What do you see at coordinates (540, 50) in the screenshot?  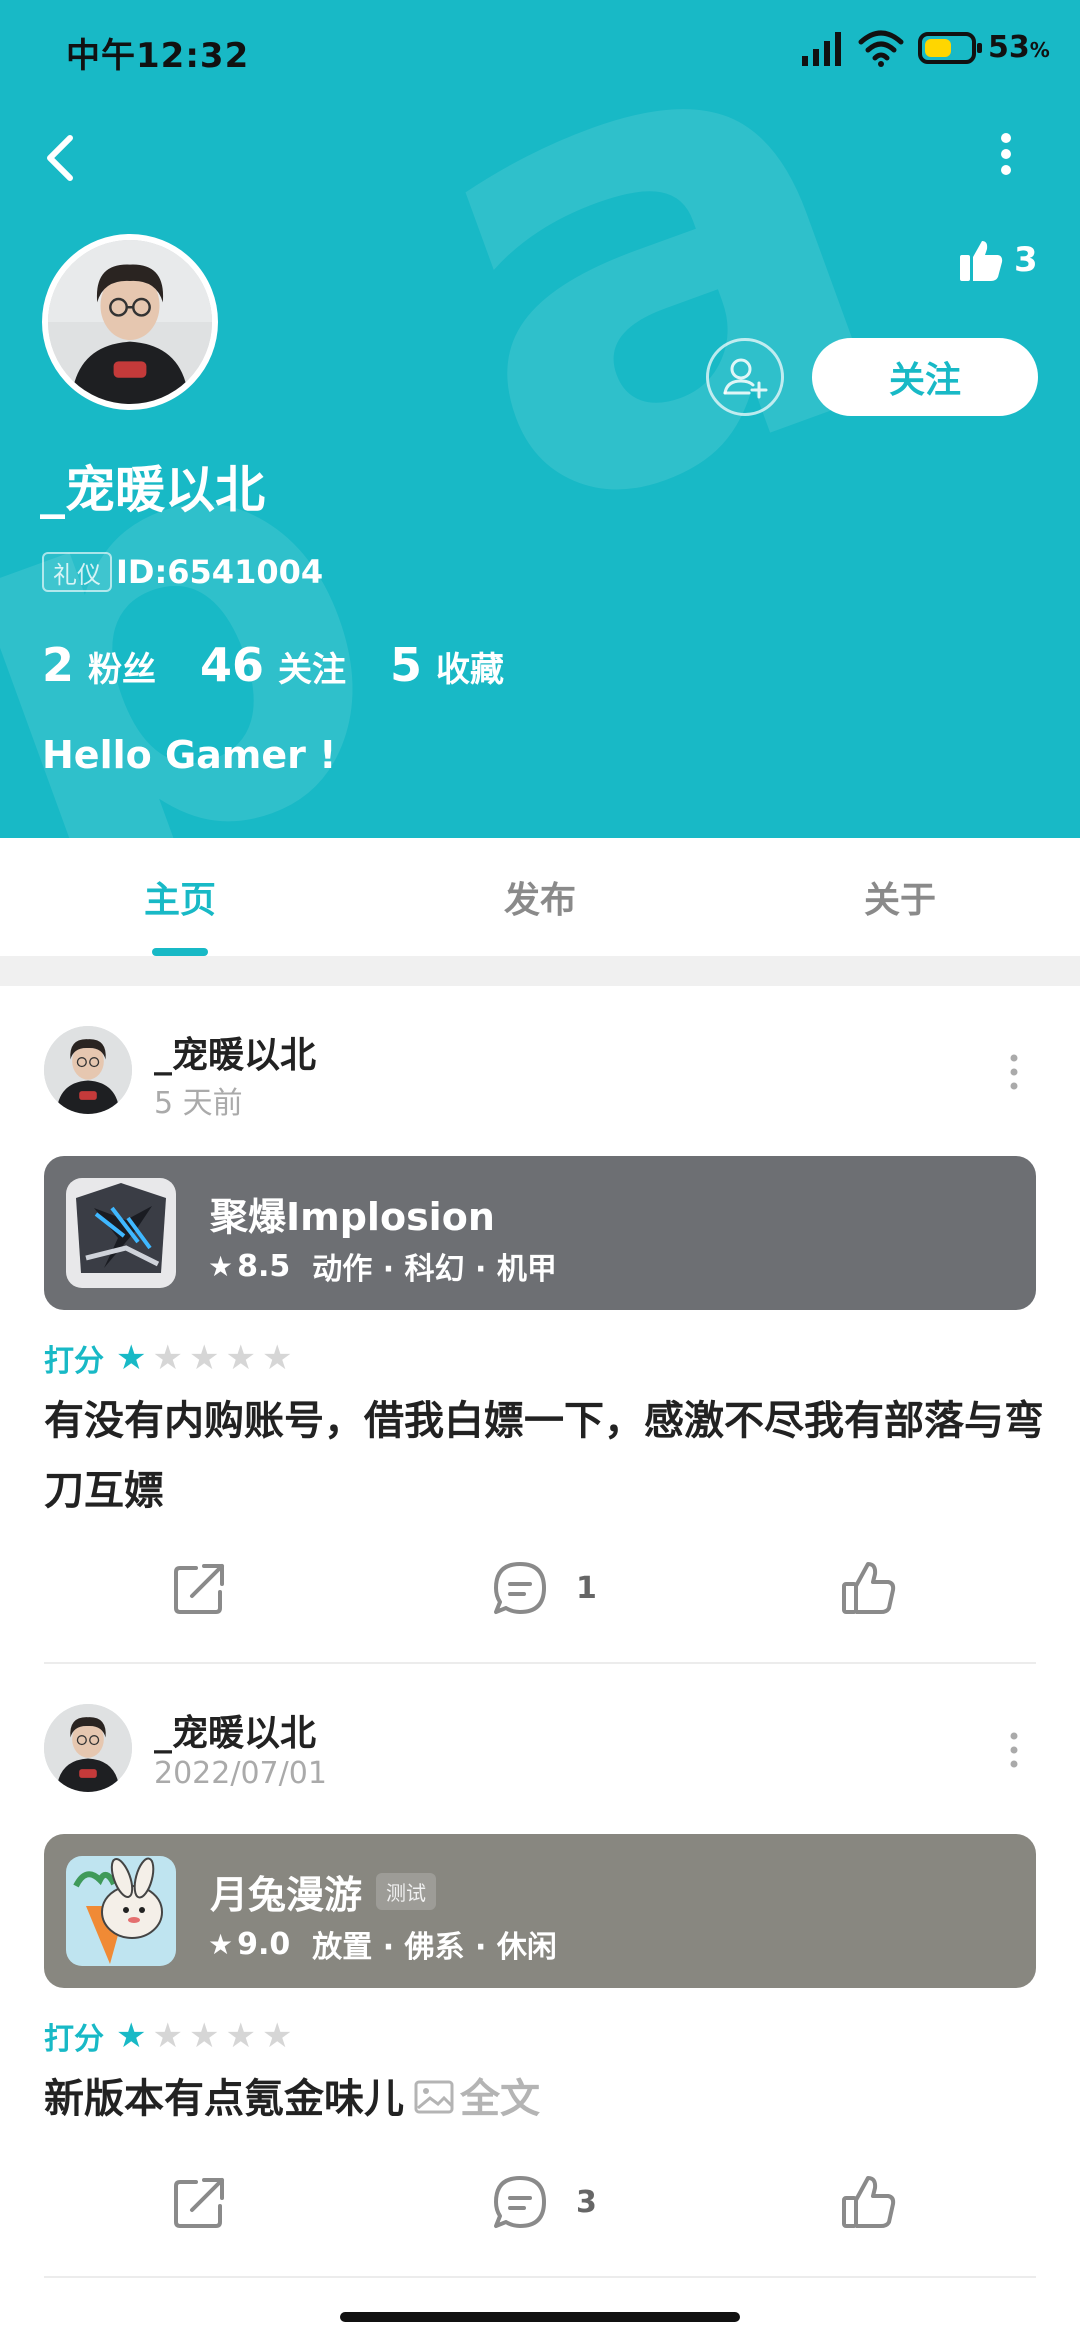 I see `status-bar: 中午12:32 53%` at bounding box center [540, 50].